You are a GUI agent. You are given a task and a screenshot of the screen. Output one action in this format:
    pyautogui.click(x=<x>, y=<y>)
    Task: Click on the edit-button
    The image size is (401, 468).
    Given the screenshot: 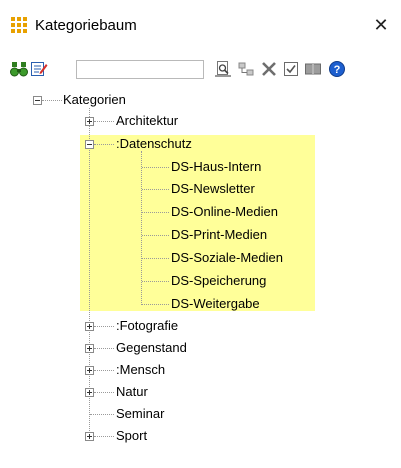 What is the action you would take?
    pyautogui.click(x=39, y=69)
    